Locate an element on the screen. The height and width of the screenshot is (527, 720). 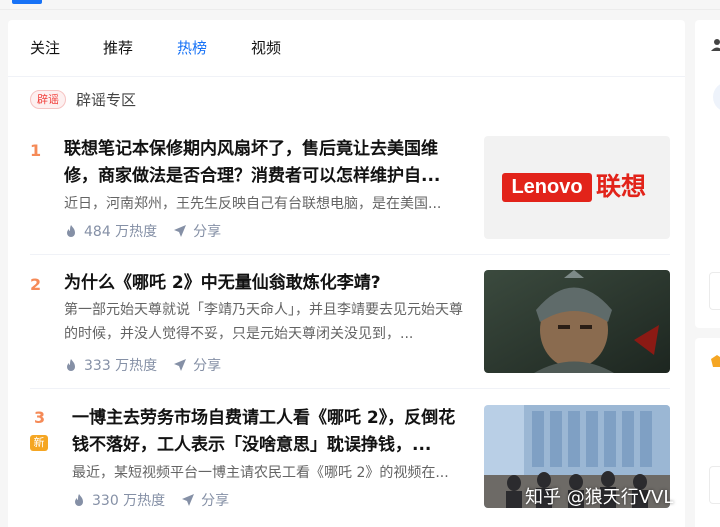
heat-indicator: 330 万热度 is located at coordinates (118, 500).